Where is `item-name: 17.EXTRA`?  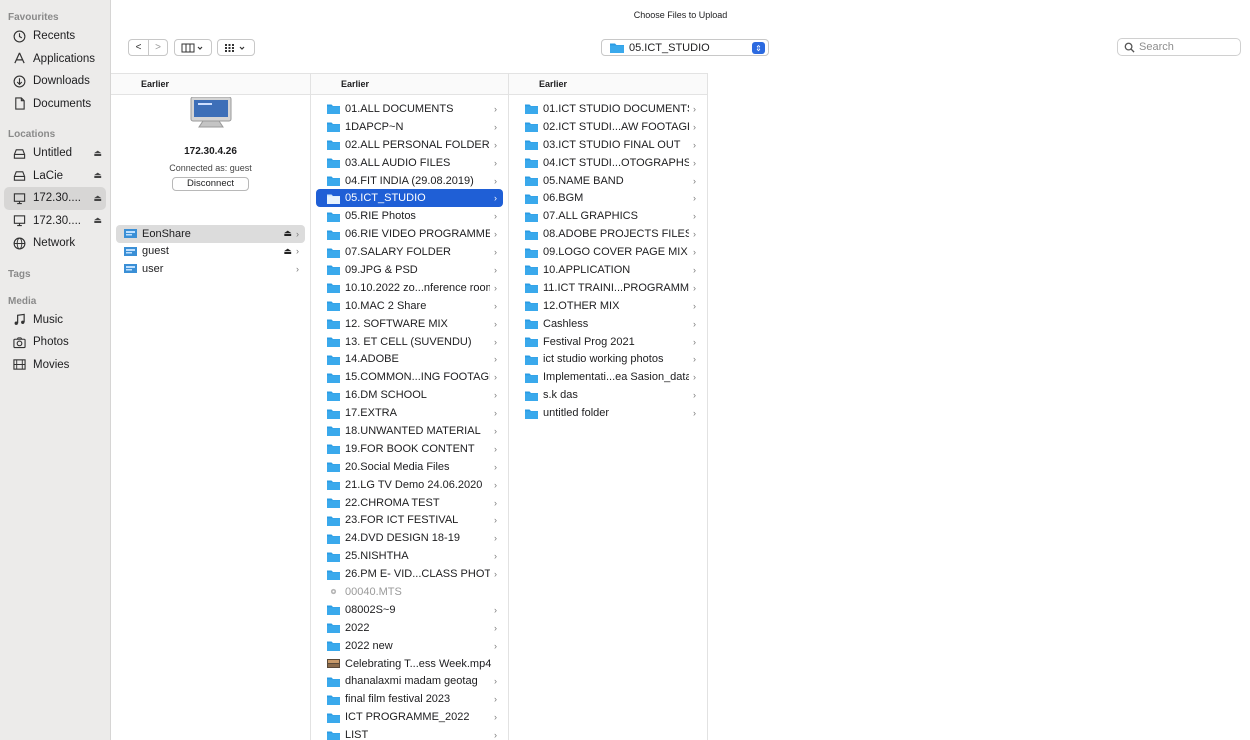
item-name: 17.EXTRA is located at coordinates (371, 413).